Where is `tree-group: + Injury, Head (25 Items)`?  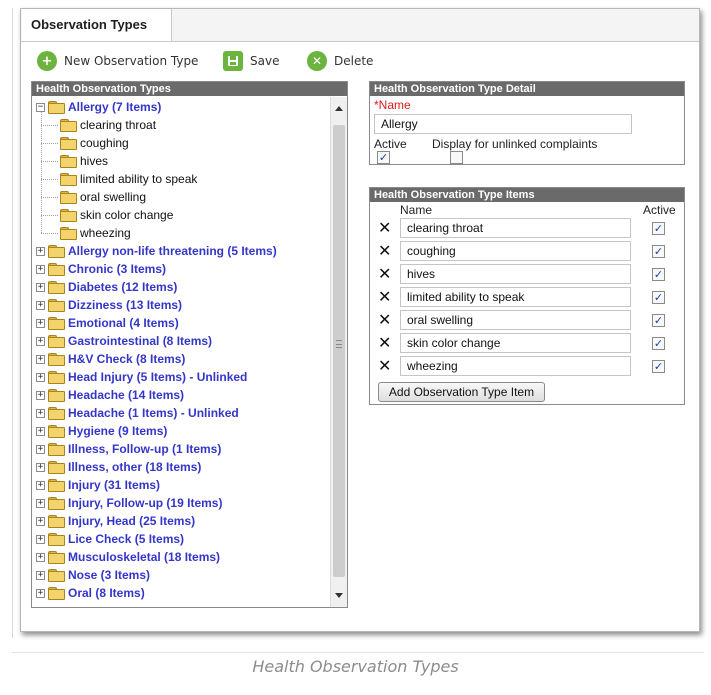 tree-group: + Injury, Head (25 Items) is located at coordinates (115, 521).